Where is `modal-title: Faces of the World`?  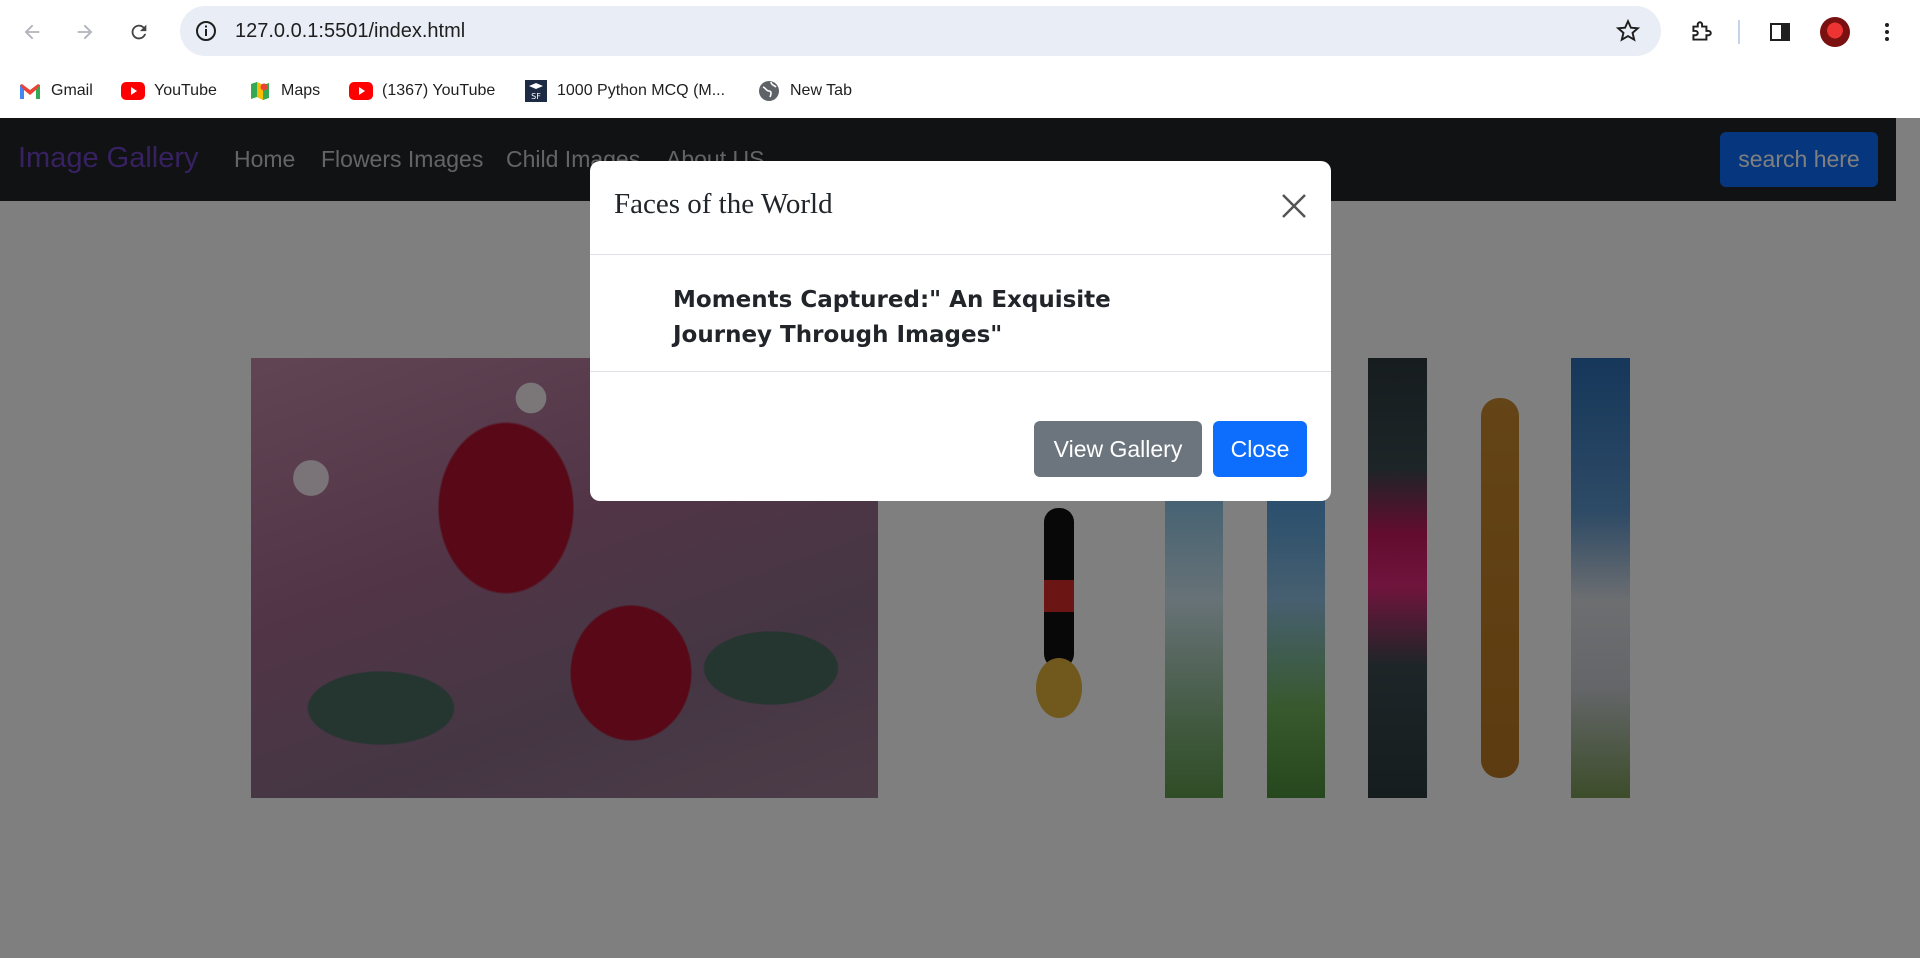 modal-title: Faces of the World is located at coordinates (723, 204).